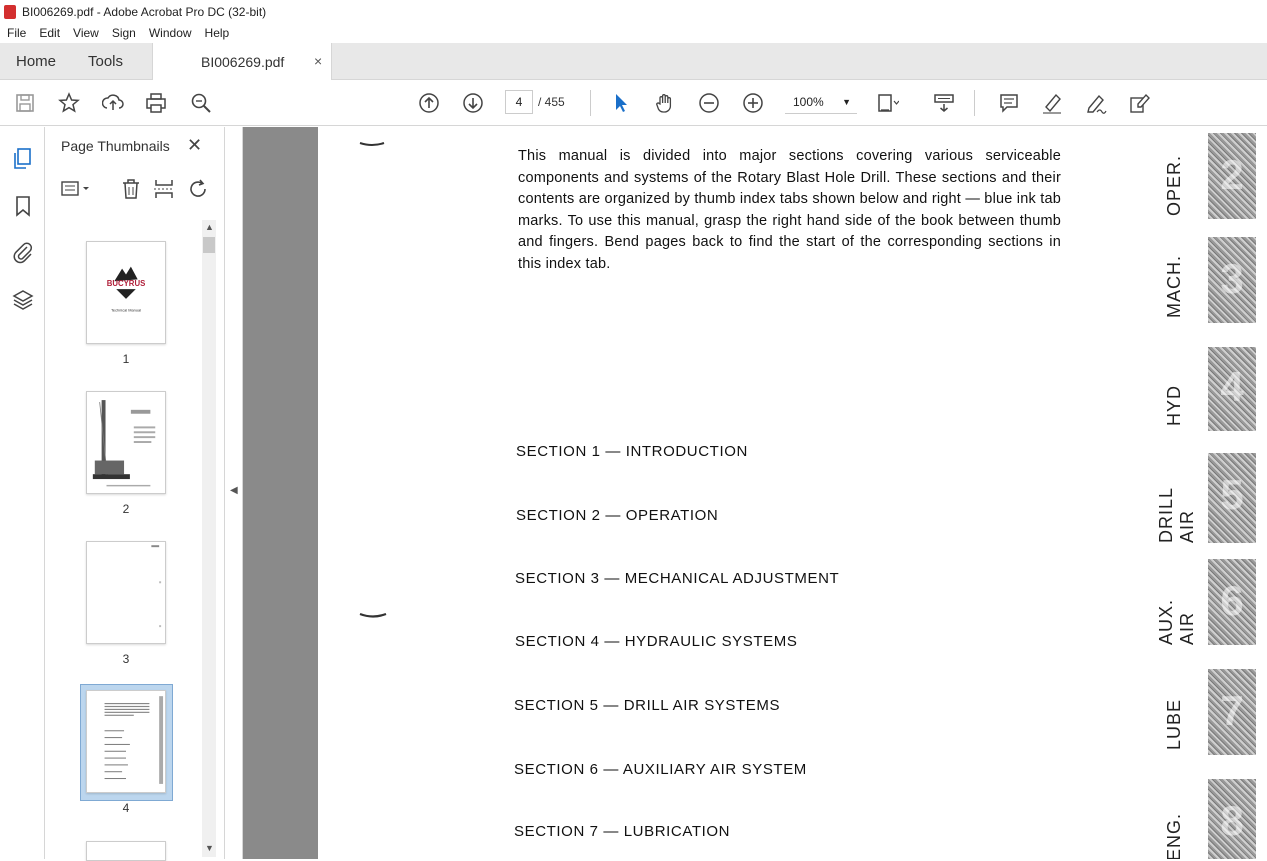 This screenshot has width=1267, height=861. What do you see at coordinates (209, 245) in the screenshot?
I see `scrollbar-thumb` at bounding box center [209, 245].